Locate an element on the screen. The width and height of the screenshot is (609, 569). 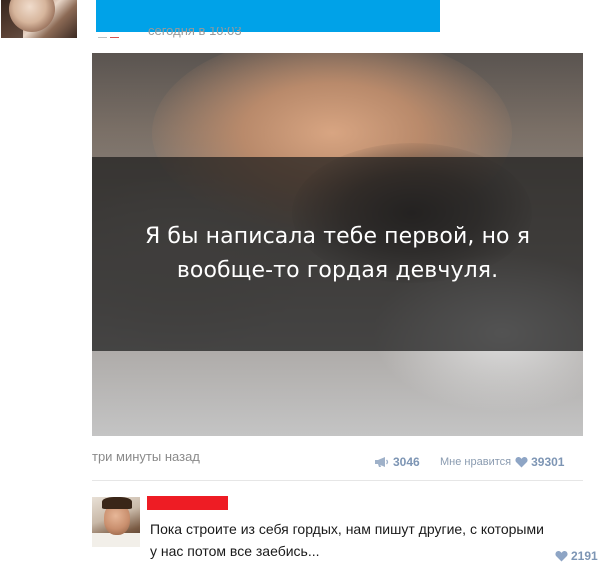
megaphone-icon is located at coordinates (382, 462).